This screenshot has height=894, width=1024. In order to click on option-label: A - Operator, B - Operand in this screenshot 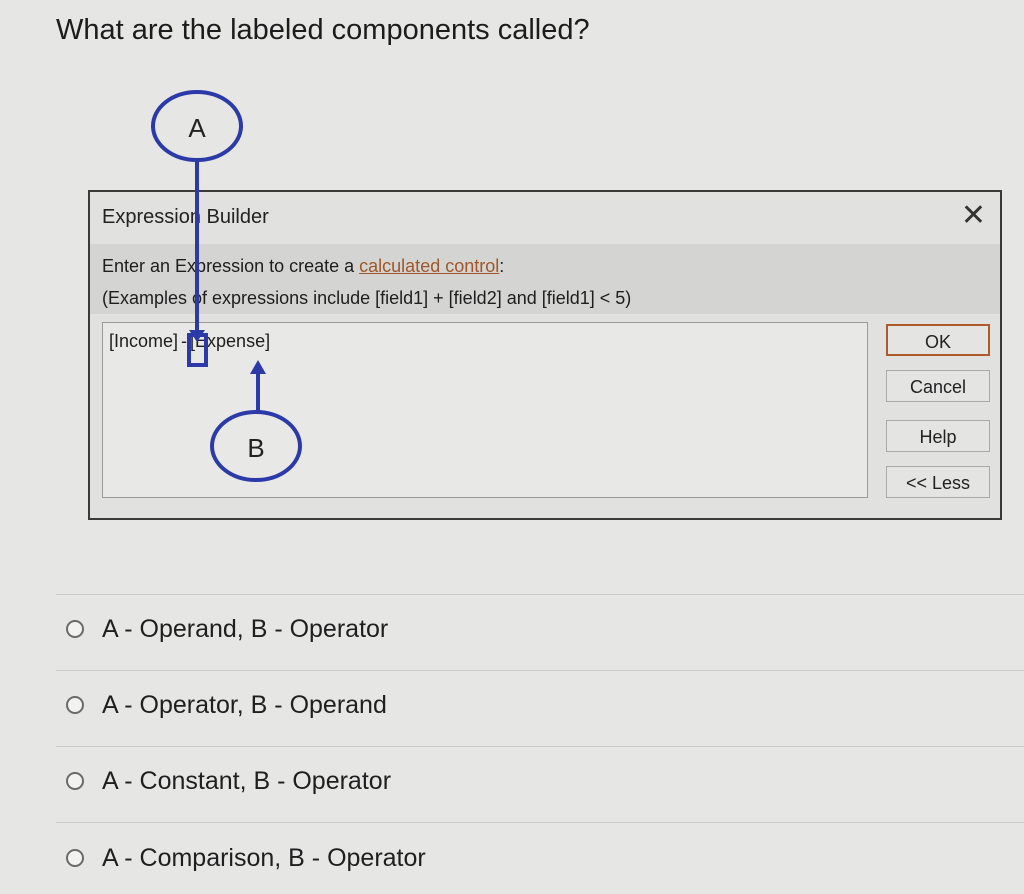, I will do `click(244, 704)`.